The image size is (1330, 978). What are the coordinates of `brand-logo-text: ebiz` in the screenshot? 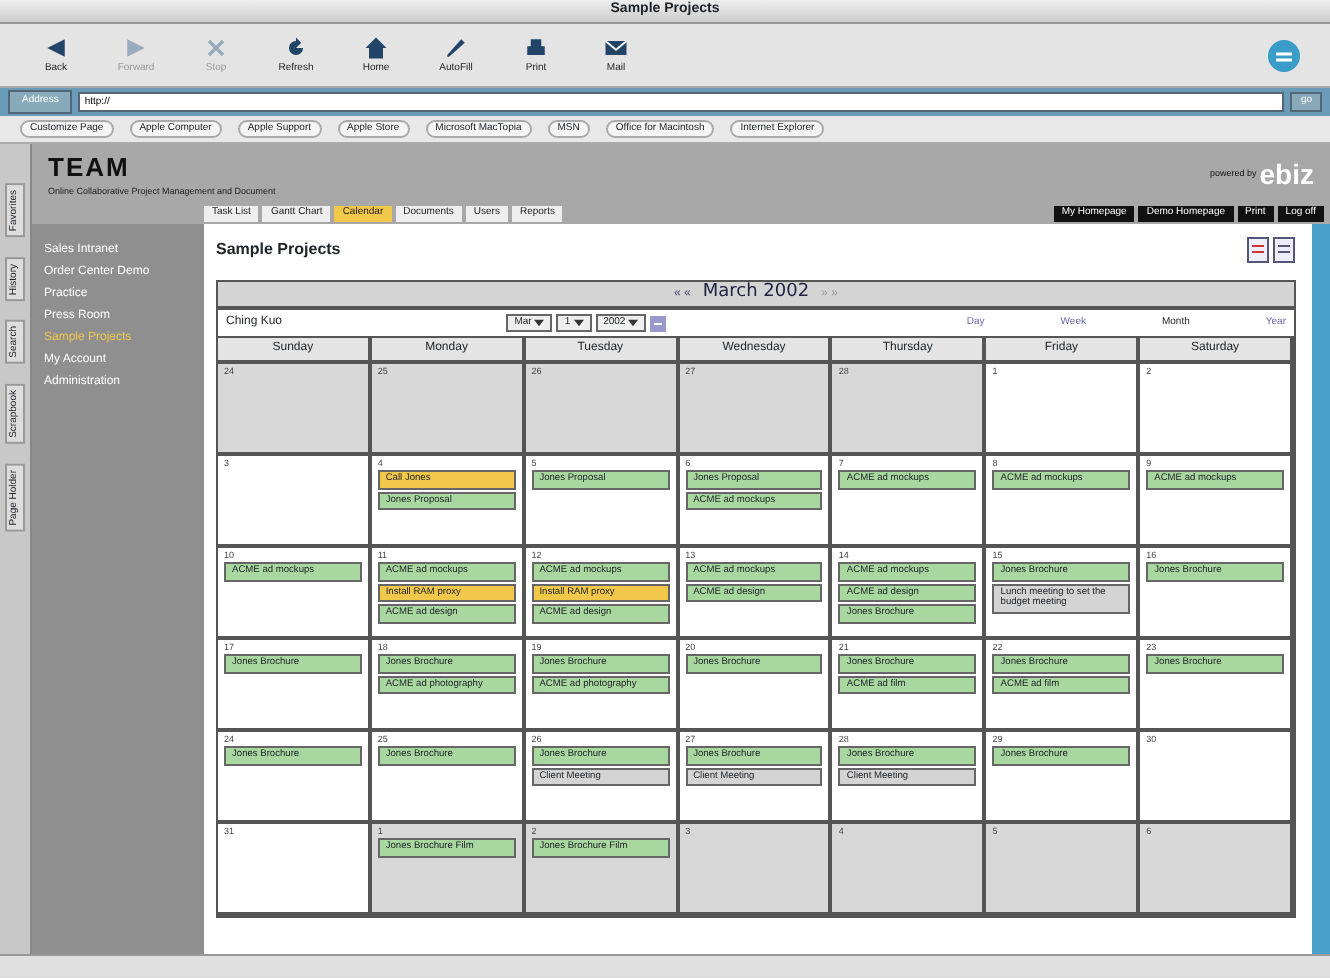 It's located at (1286, 174).